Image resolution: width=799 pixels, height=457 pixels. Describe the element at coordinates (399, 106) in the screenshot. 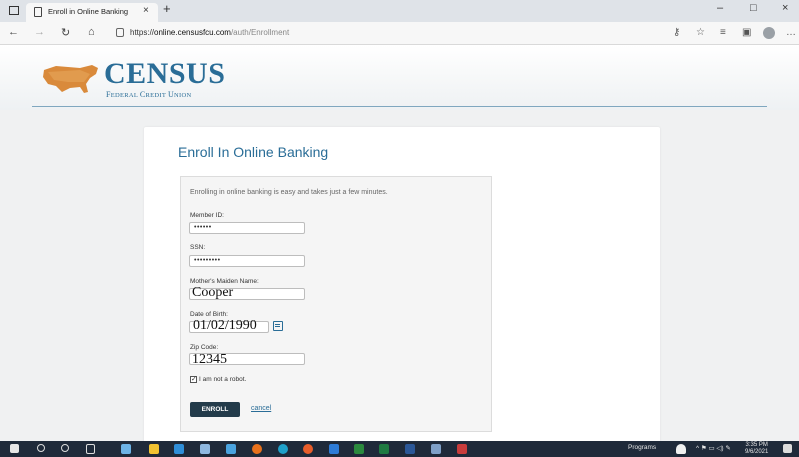

I see `header-divider` at that location.